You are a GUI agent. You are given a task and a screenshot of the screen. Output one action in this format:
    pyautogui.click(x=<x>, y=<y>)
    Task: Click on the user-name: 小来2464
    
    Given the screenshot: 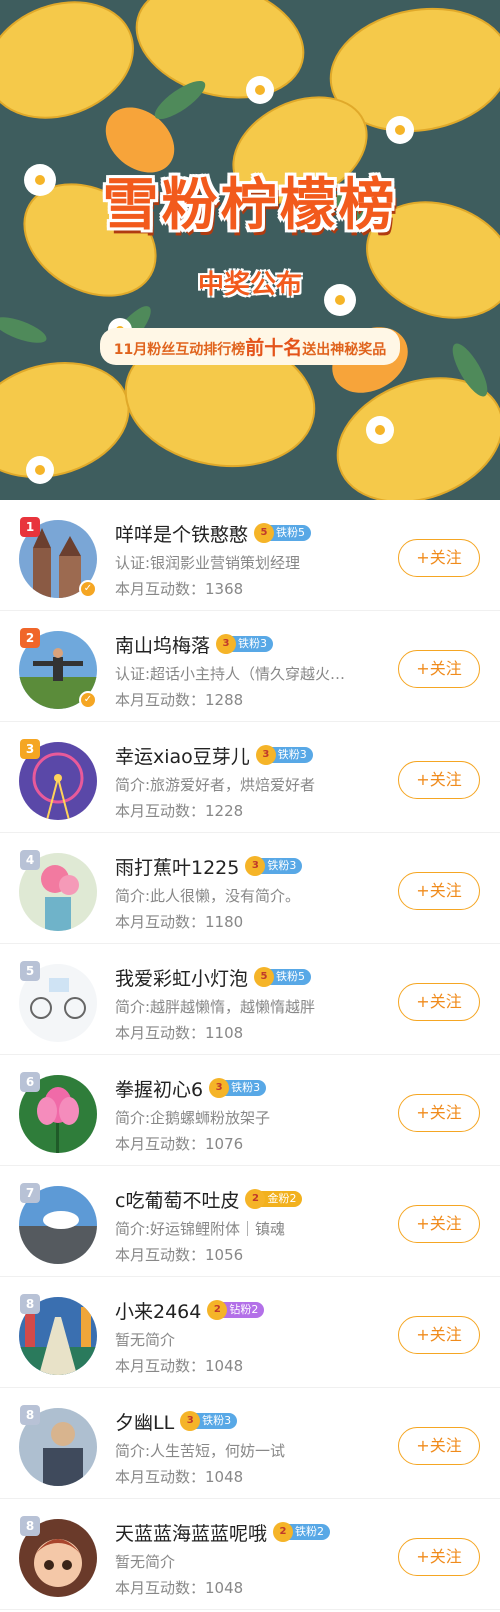 What is the action you would take?
    pyautogui.click(x=158, y=1310)
    